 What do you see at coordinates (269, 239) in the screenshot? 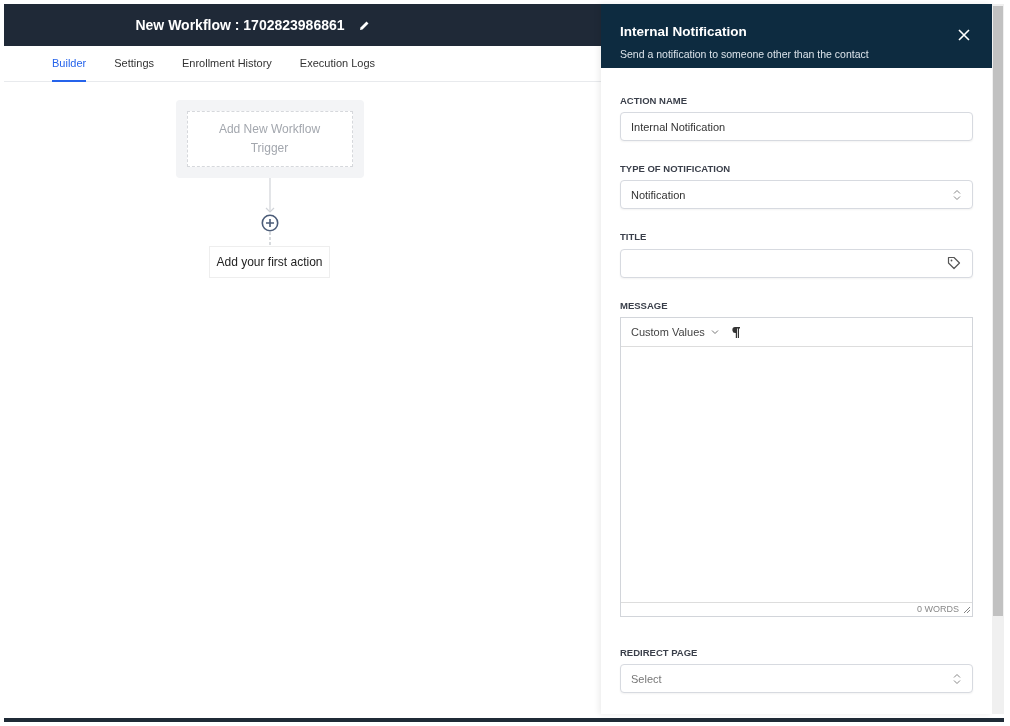
I see `dashed-connector` at bounding box center [269, 239].